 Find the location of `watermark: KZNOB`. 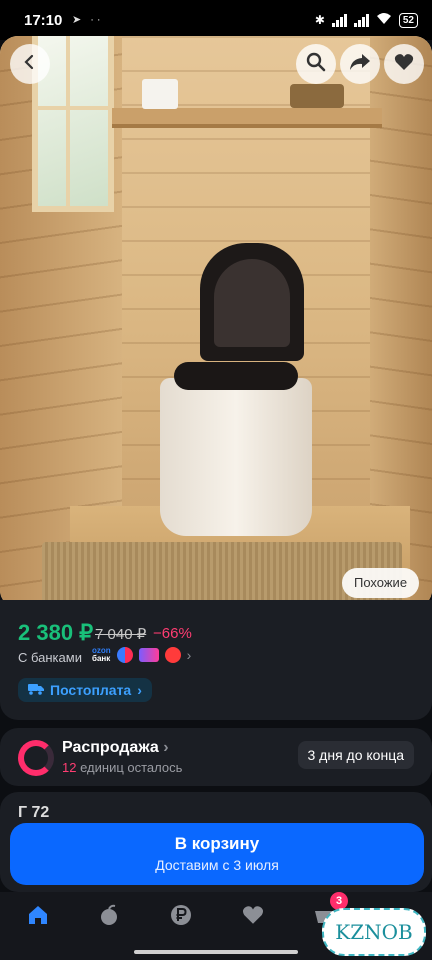

watermark: KZNOB is located at coordinates (374, 932).